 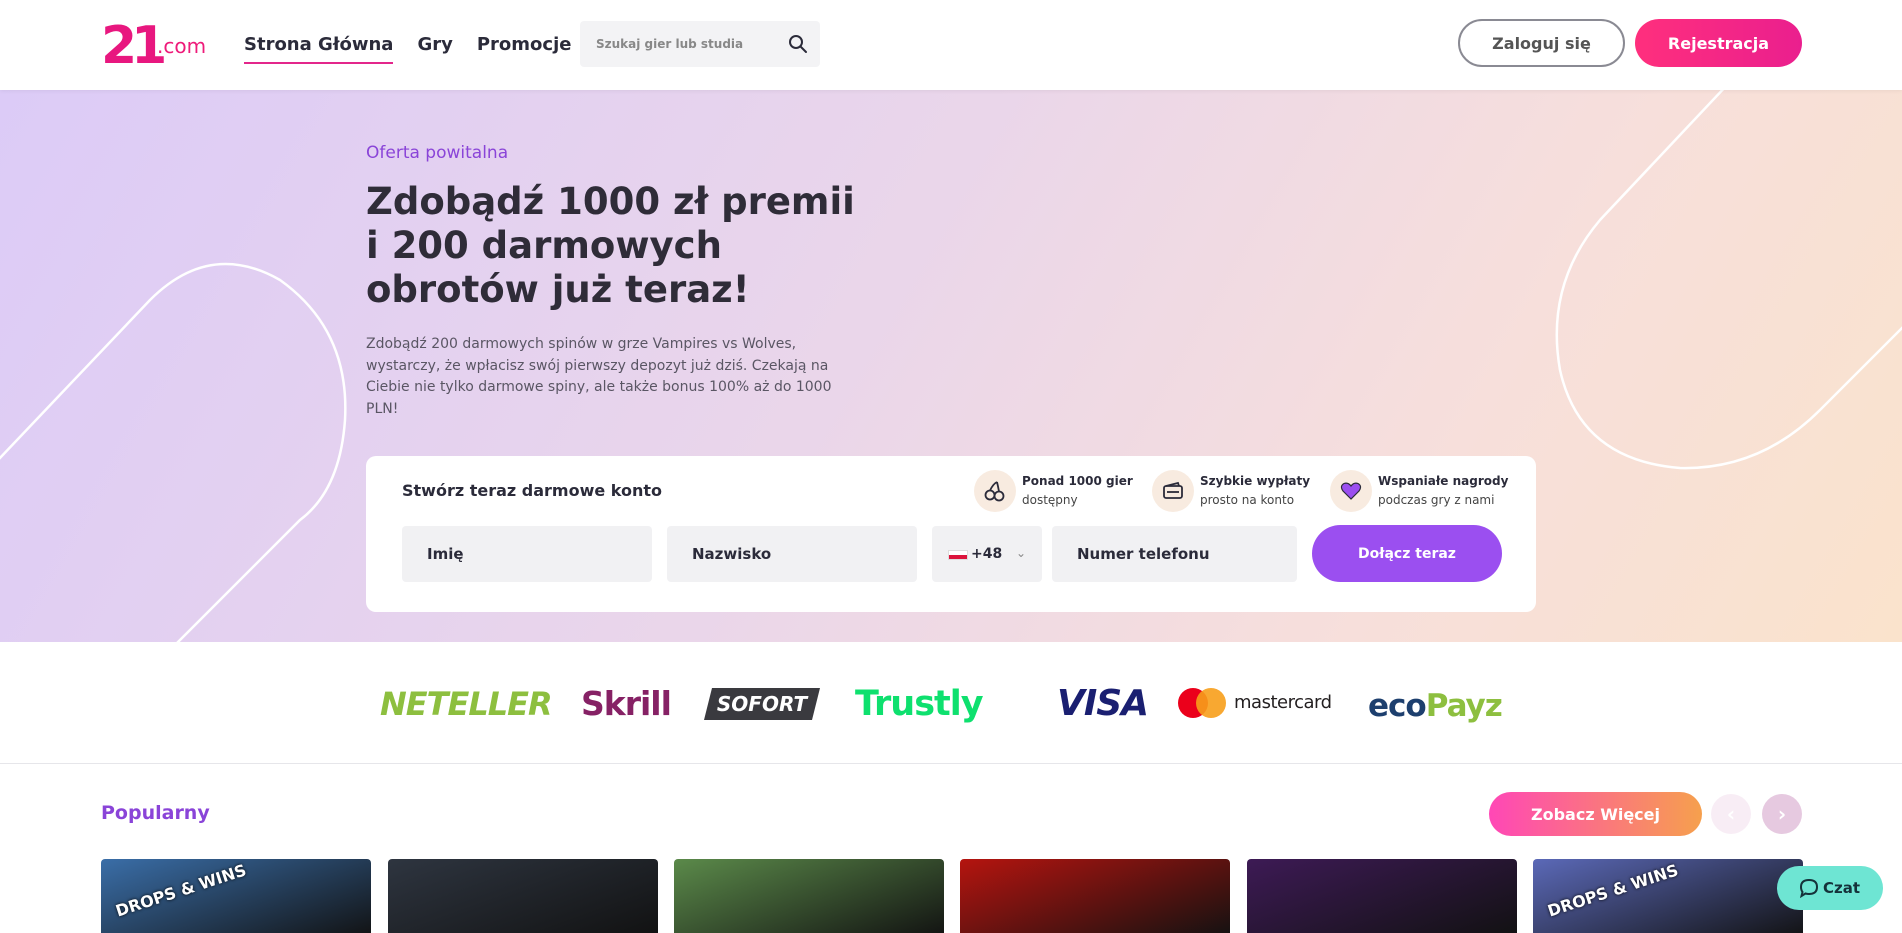 I want to click on trustly-logo: Trustly, so click(x=919, y=704).